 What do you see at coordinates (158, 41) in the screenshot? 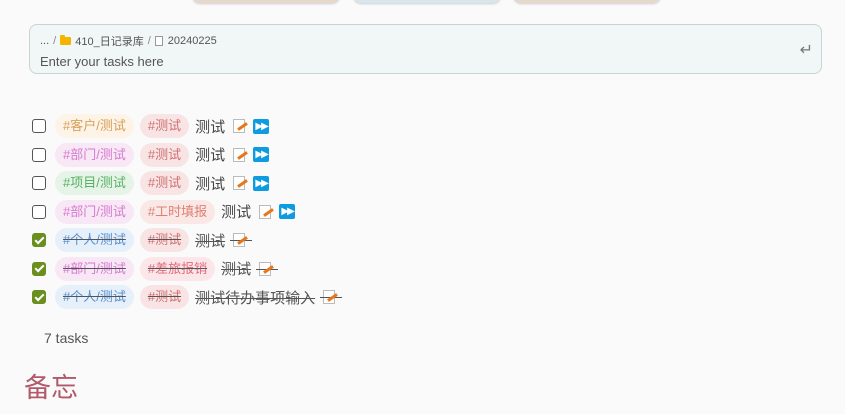
I see `file-icon` at bounding box center [158, 41].